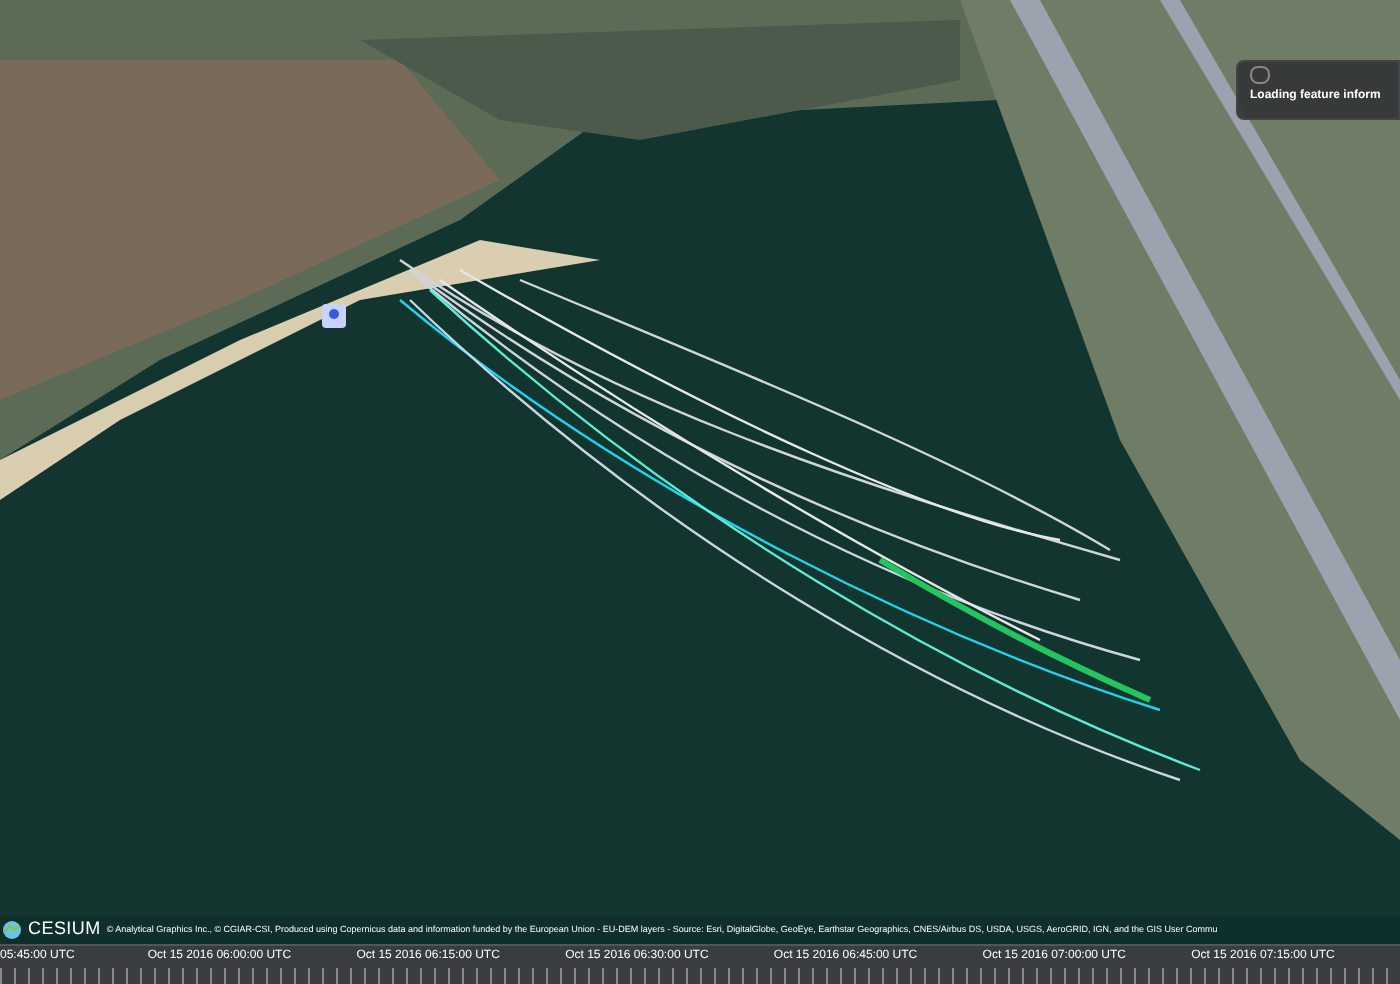 This screenshot has width=1400, height=984. Describe the element at coordinates (12, 930) in the screenshot. I see `cesium-logo-icon` at that location.